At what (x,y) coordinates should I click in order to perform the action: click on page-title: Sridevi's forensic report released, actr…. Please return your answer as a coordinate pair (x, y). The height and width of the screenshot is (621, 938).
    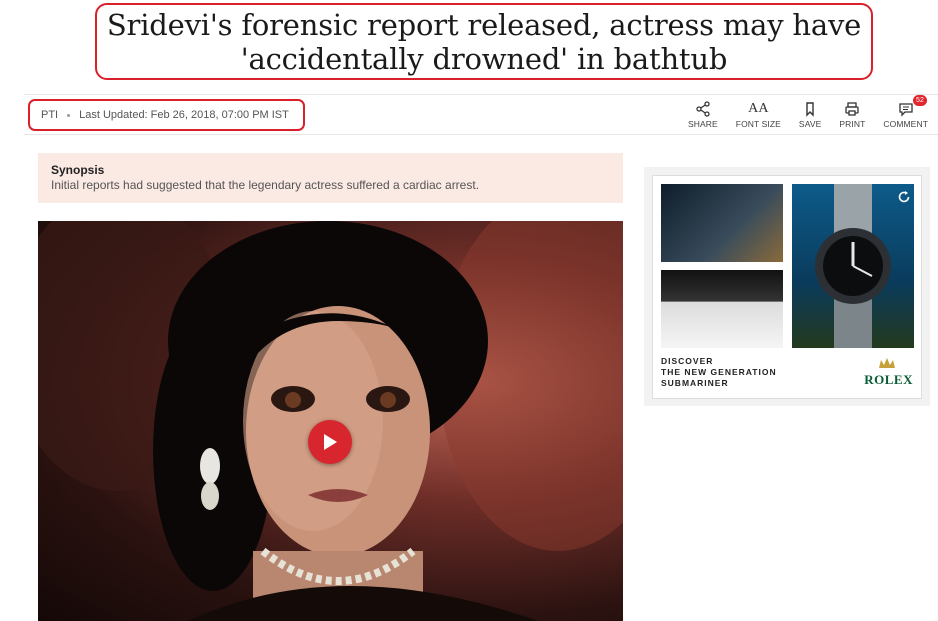
    Looking at the image, I should click on (484, 40).